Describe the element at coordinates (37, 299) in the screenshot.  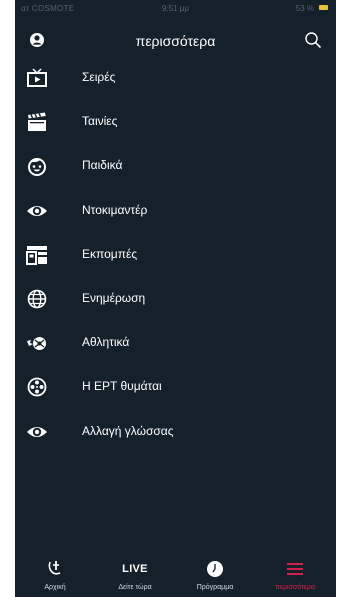
I see `globe-icon` at that location.